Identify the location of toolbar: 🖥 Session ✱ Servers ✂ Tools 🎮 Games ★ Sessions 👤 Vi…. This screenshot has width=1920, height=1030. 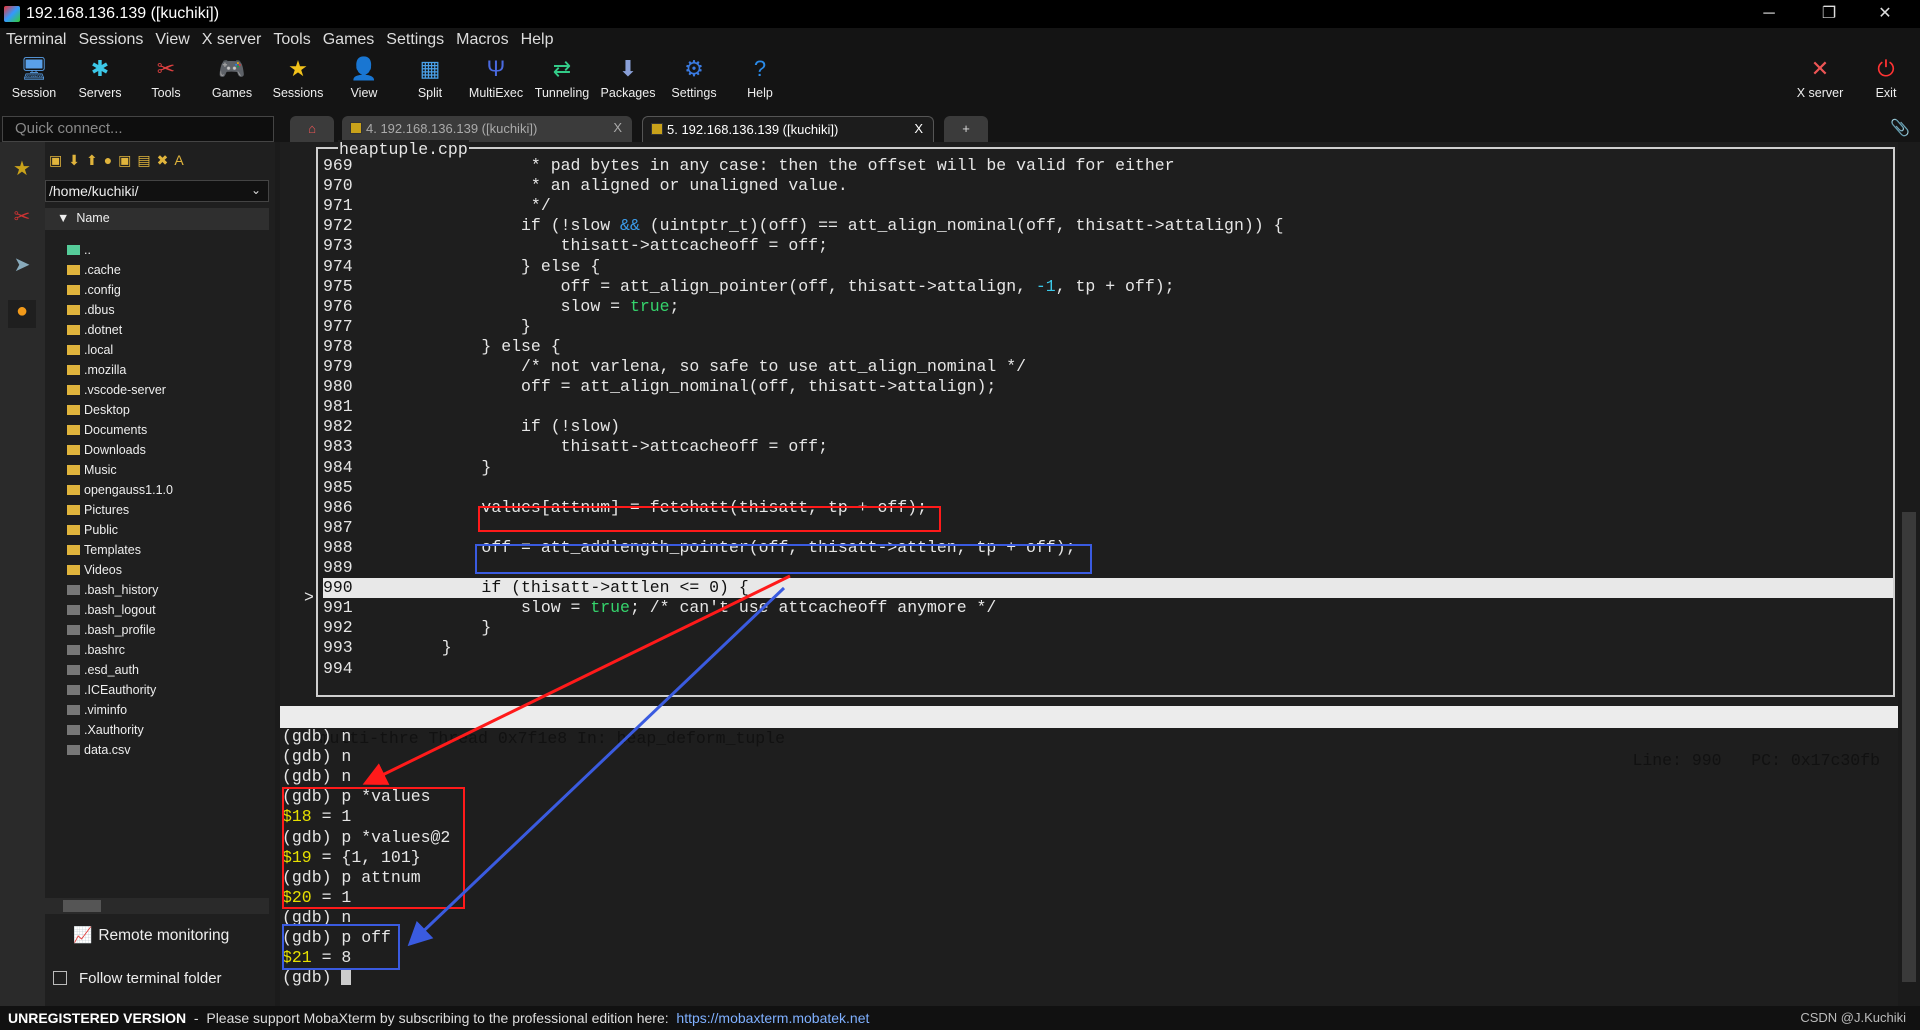
(960, 82).